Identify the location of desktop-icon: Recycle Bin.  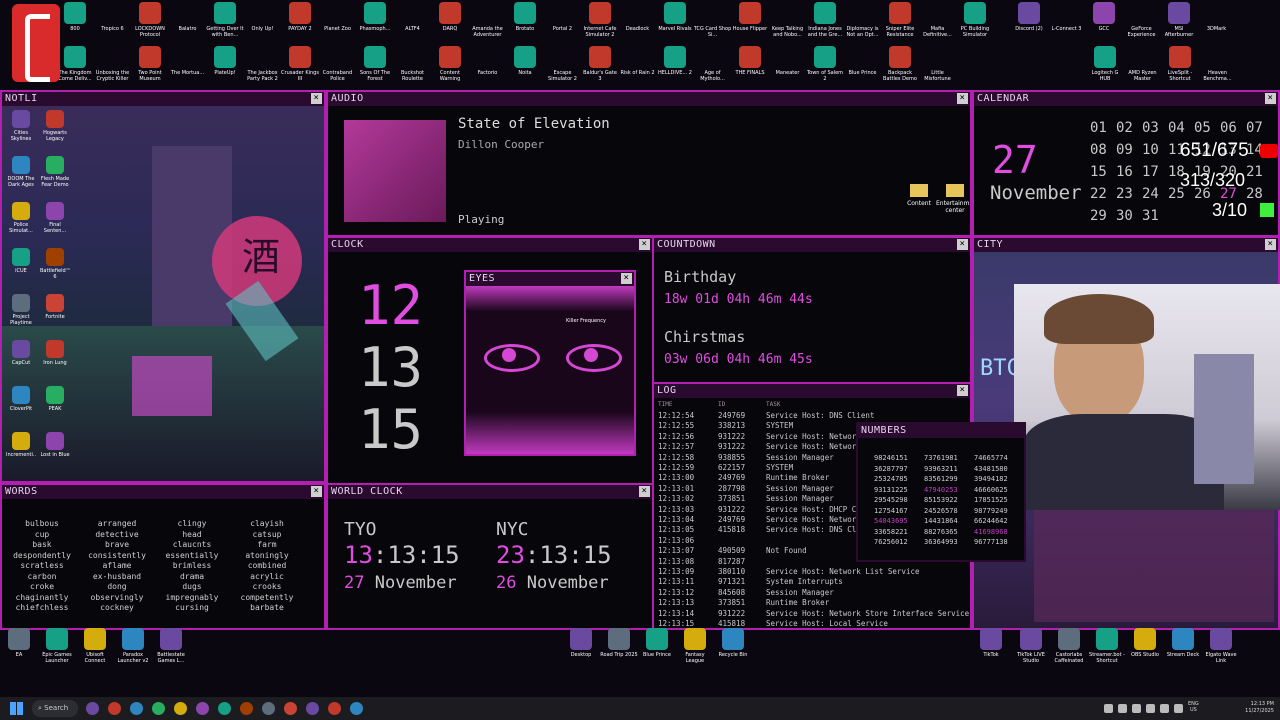
(733, 643).